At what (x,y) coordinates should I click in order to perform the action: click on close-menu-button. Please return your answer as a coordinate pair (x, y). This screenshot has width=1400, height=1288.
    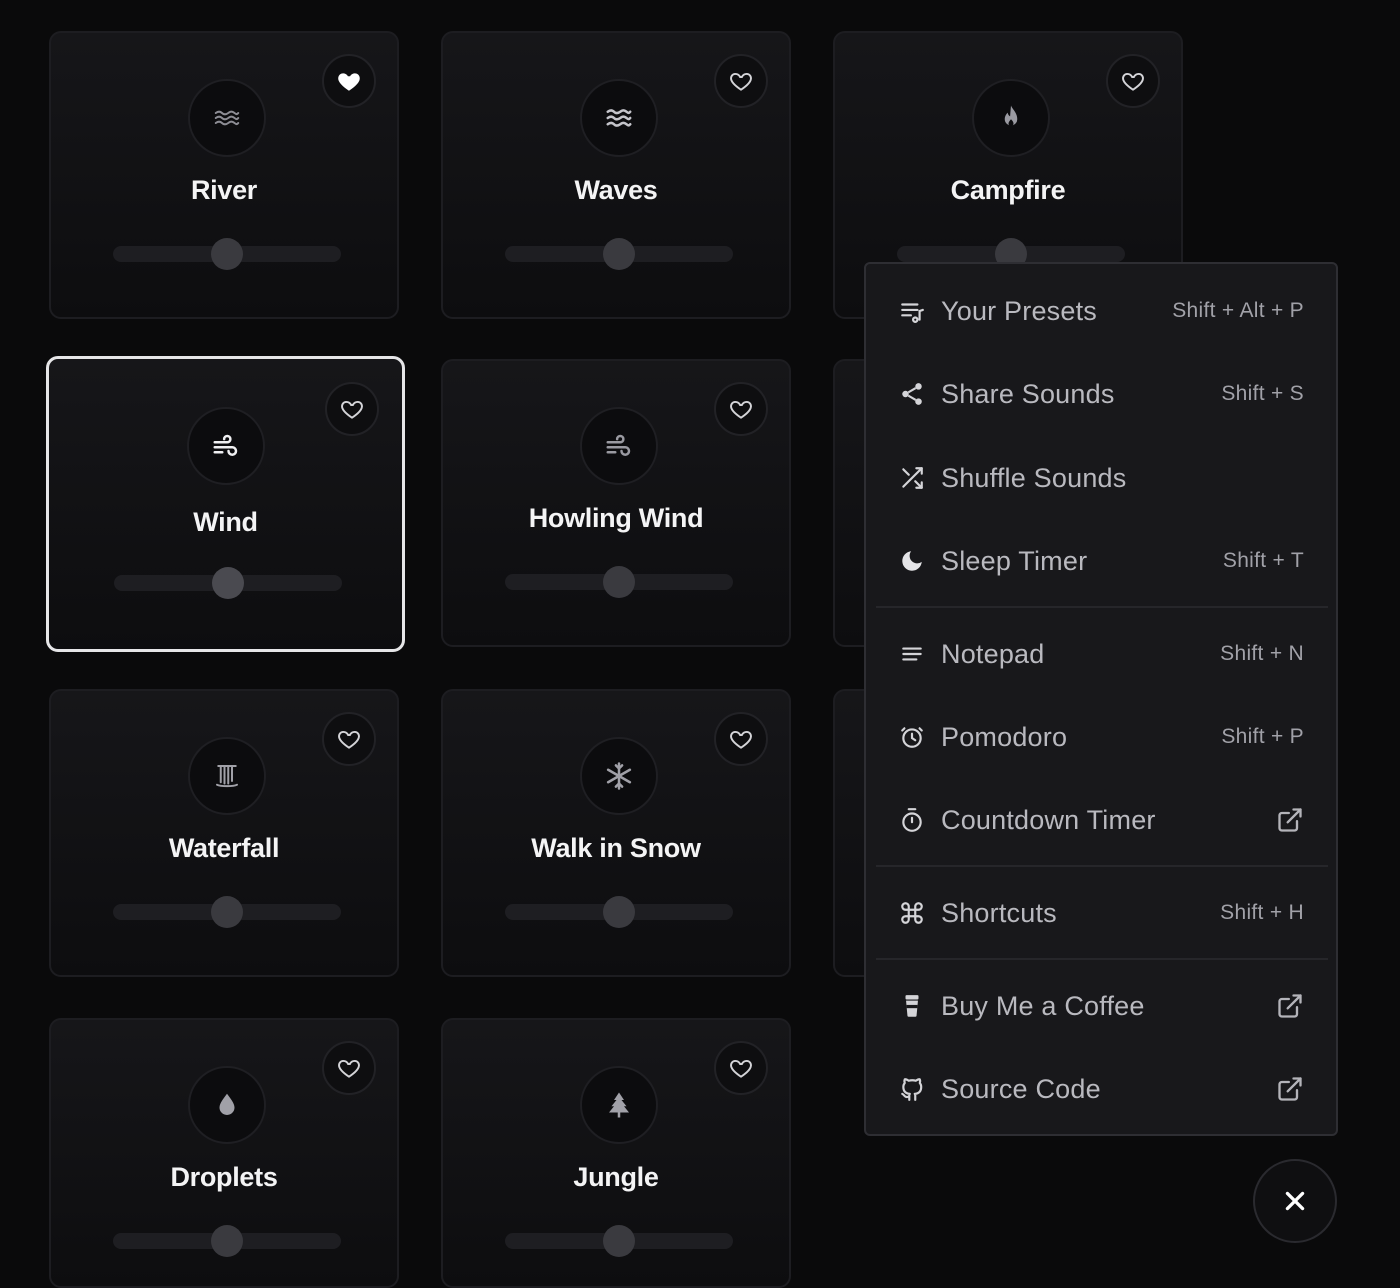
    Looking at the image, I should click on (1295, 1201).